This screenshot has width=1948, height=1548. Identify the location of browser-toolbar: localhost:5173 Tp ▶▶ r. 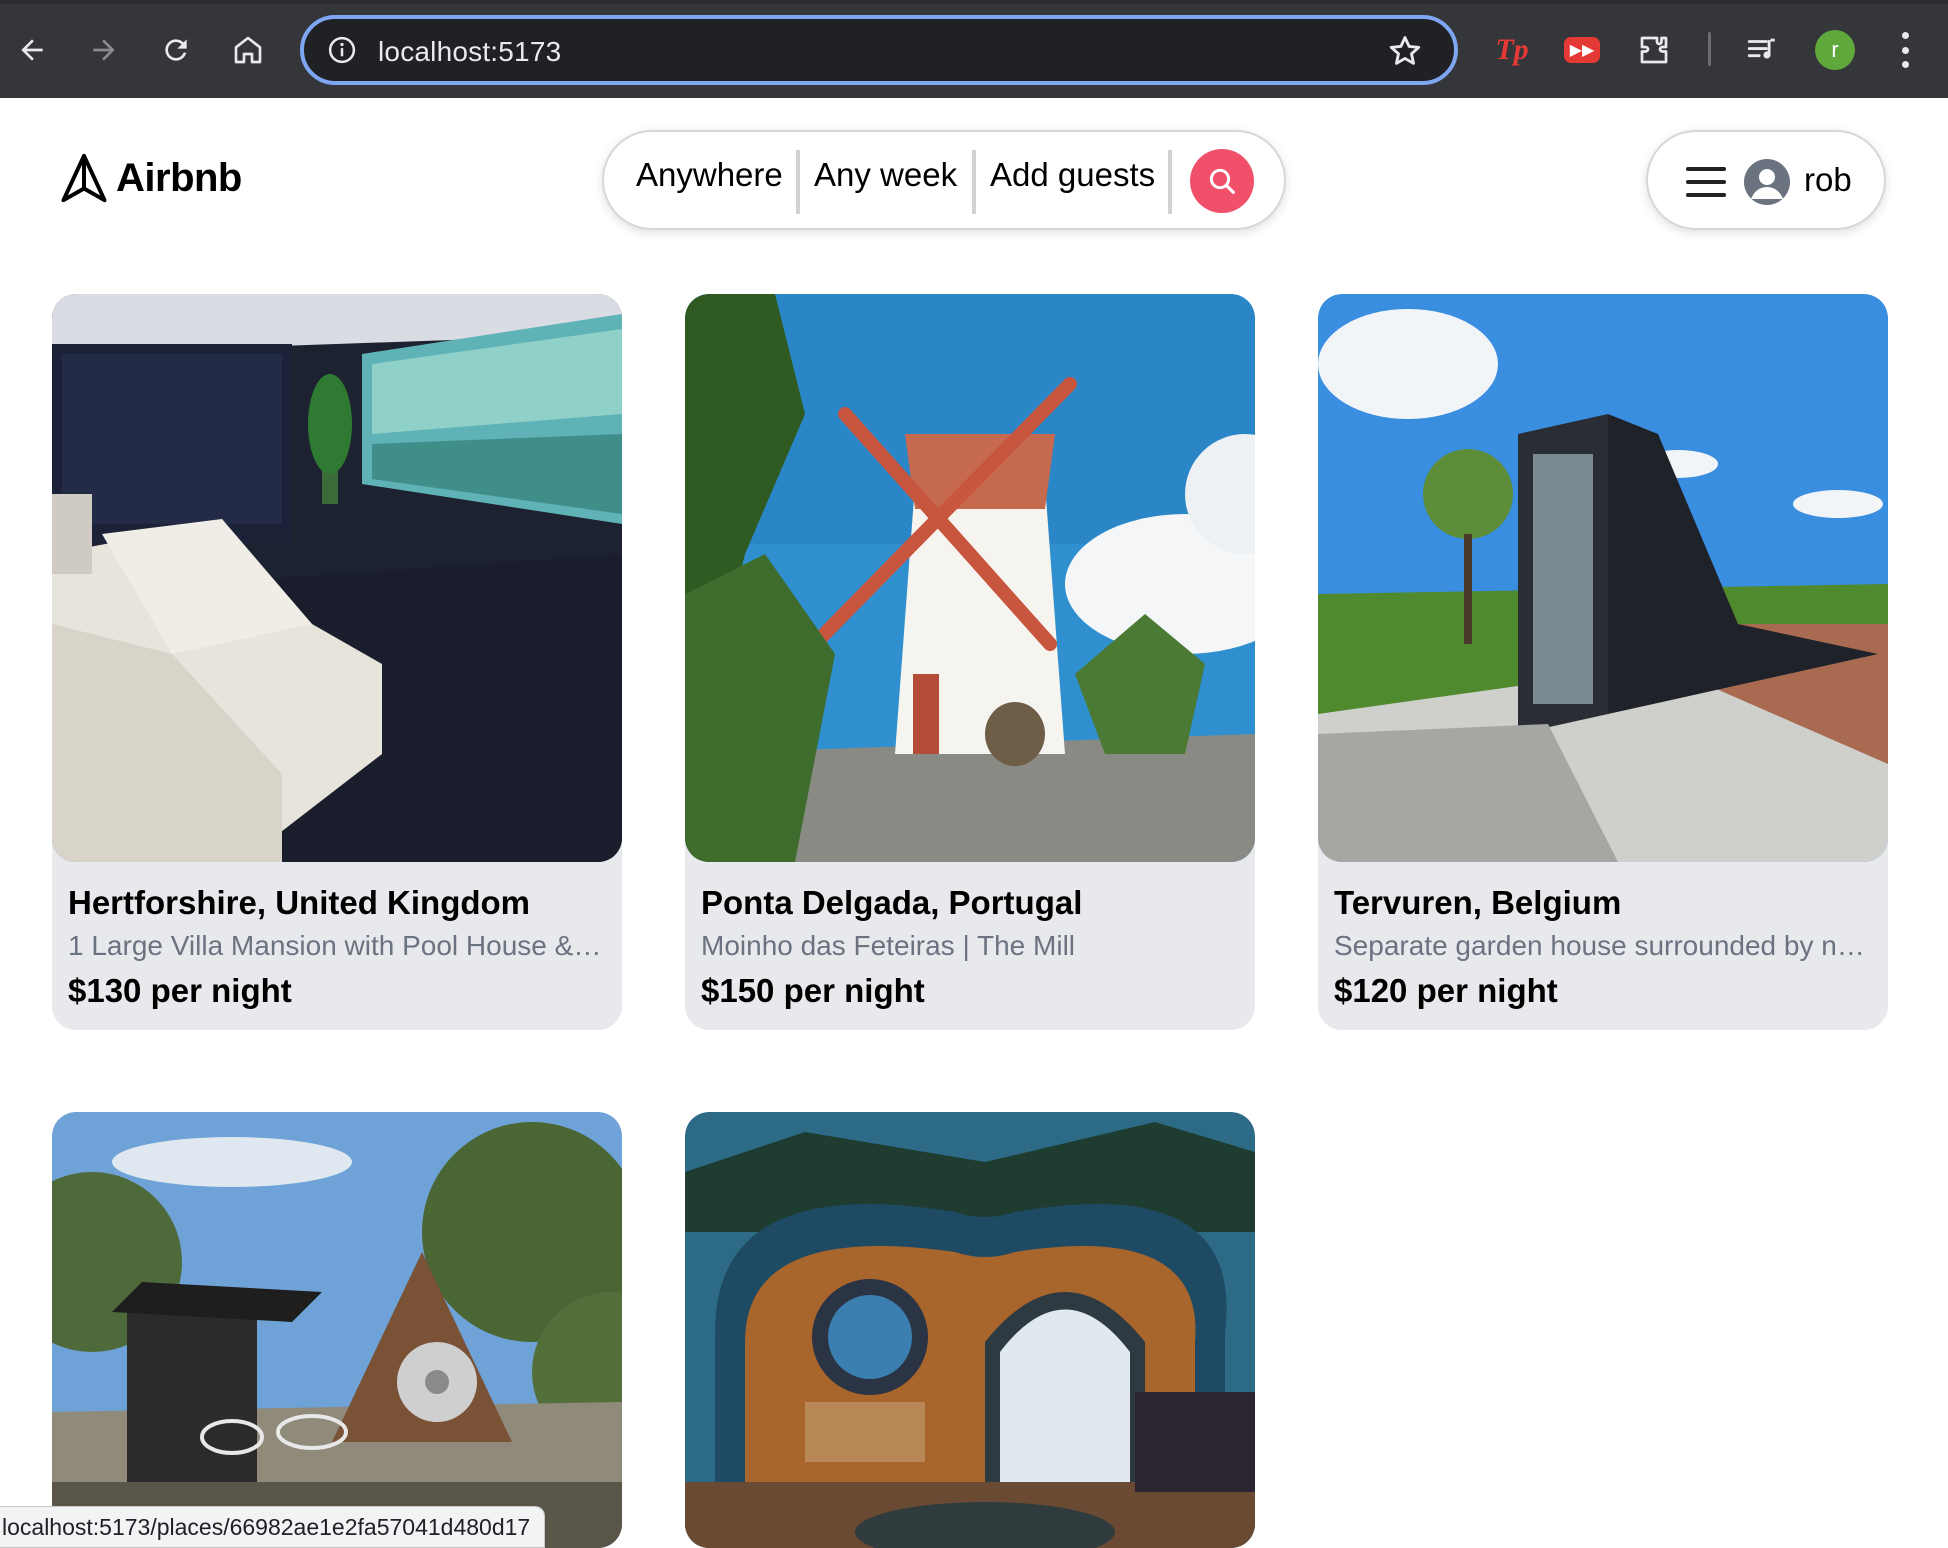
(974, 49).